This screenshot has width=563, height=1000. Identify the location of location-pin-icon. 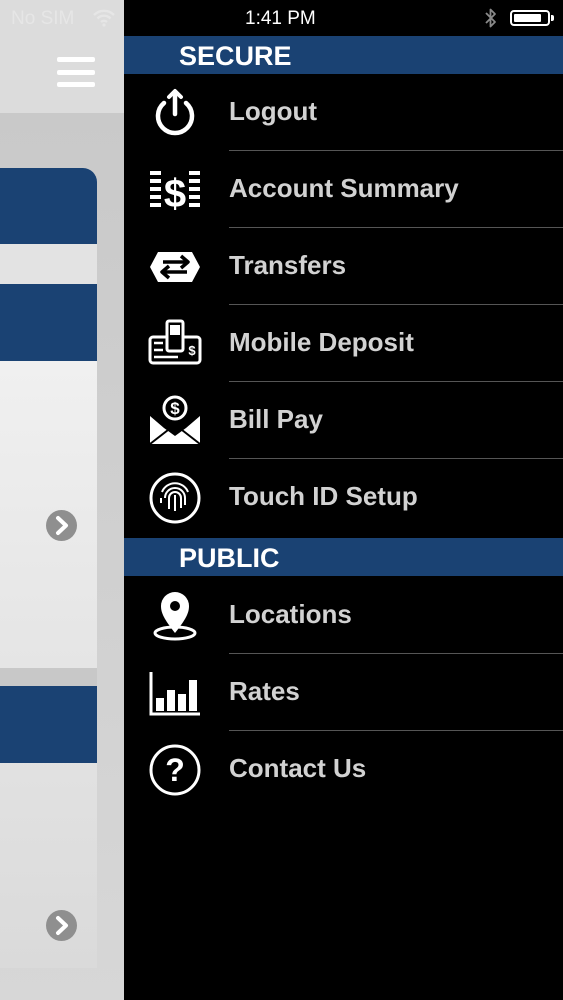
(175, 616).